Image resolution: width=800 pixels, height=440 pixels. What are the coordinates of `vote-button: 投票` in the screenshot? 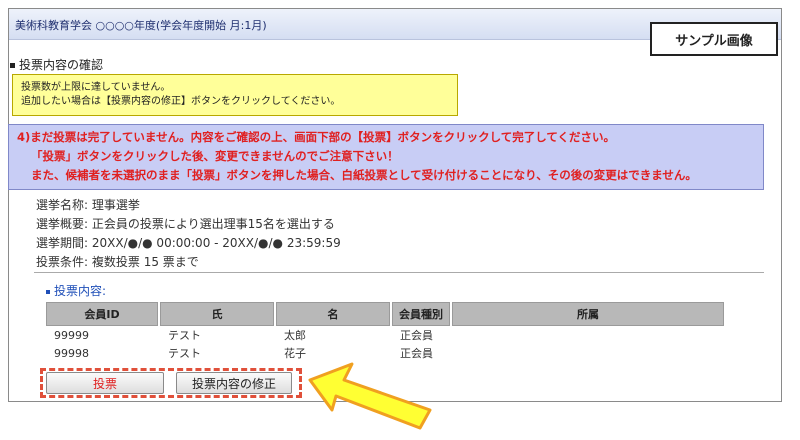 It's located at (105, 383).